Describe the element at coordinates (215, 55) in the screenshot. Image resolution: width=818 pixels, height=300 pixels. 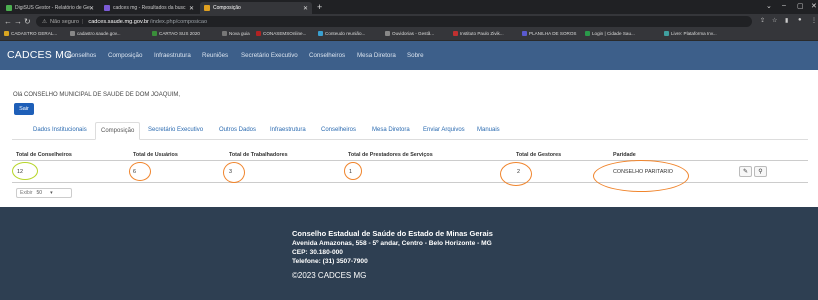
I see `nav-link-reunioes: Reuniões` at that location.